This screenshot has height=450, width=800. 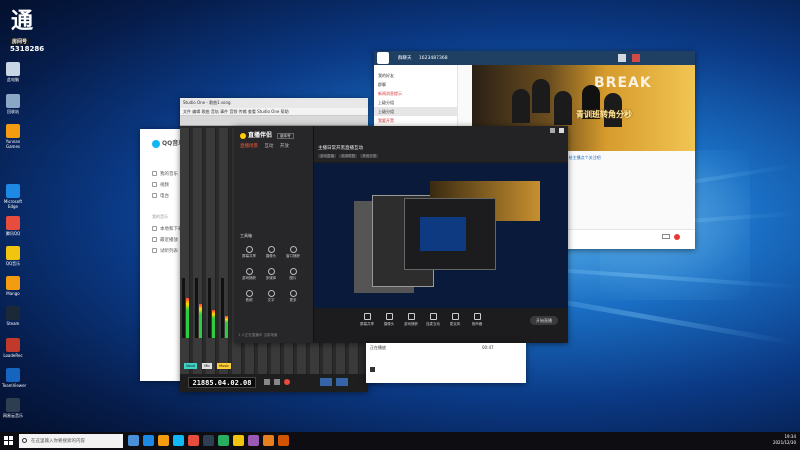 I want to click on live-tags: 游戏直播 英雄联盟 其他分类, so click(x=349, y=156).